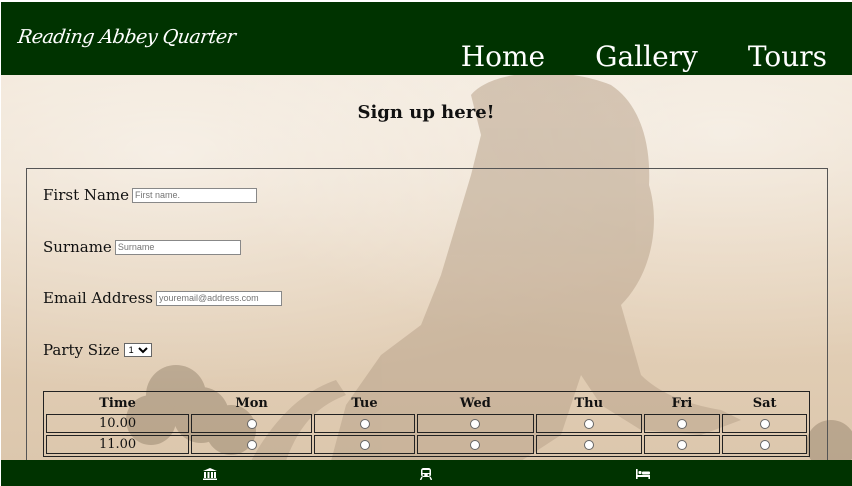  I want to click on nav-gallery-link: Gallery, so click(646, 57).